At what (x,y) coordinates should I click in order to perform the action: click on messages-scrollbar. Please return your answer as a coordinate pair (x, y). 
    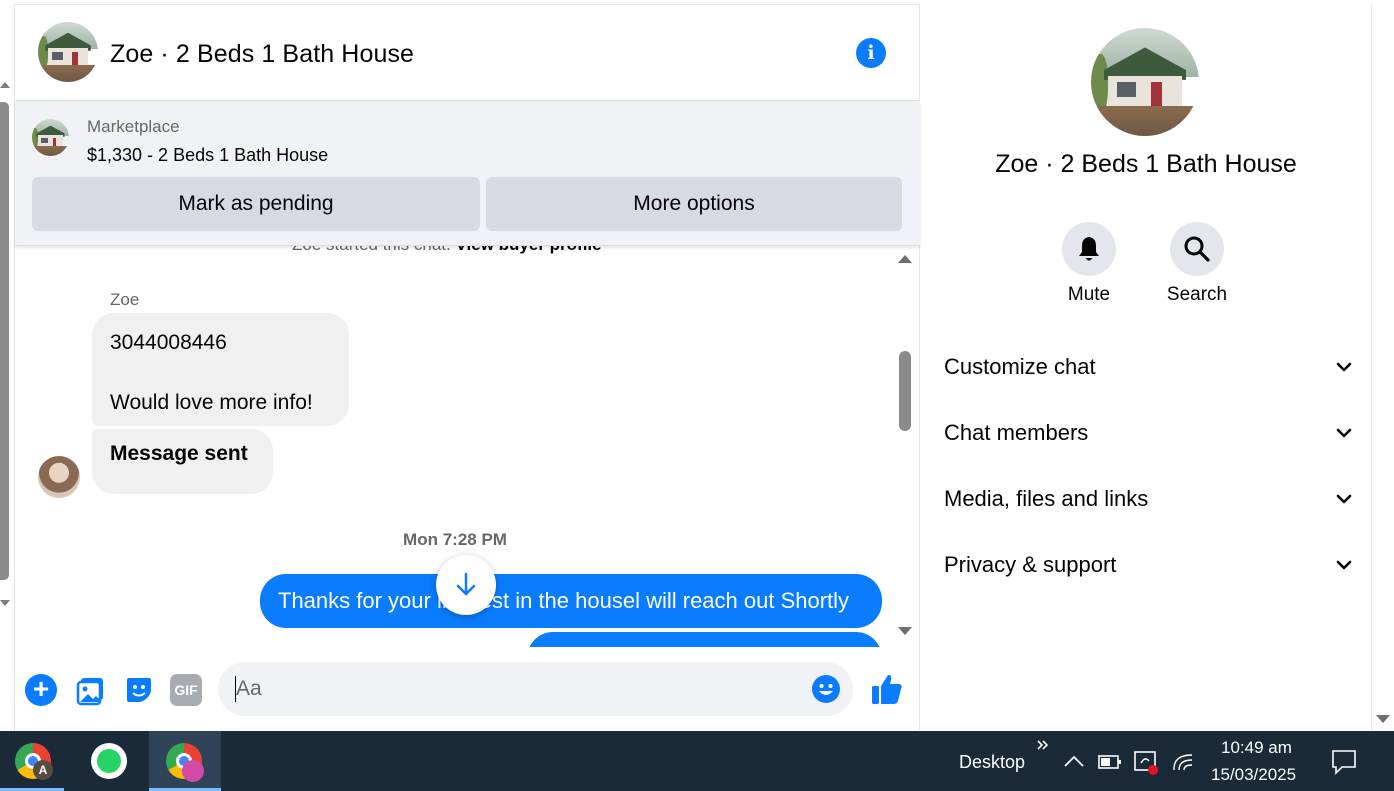
    Looking at the image, I should click on (905, 449).